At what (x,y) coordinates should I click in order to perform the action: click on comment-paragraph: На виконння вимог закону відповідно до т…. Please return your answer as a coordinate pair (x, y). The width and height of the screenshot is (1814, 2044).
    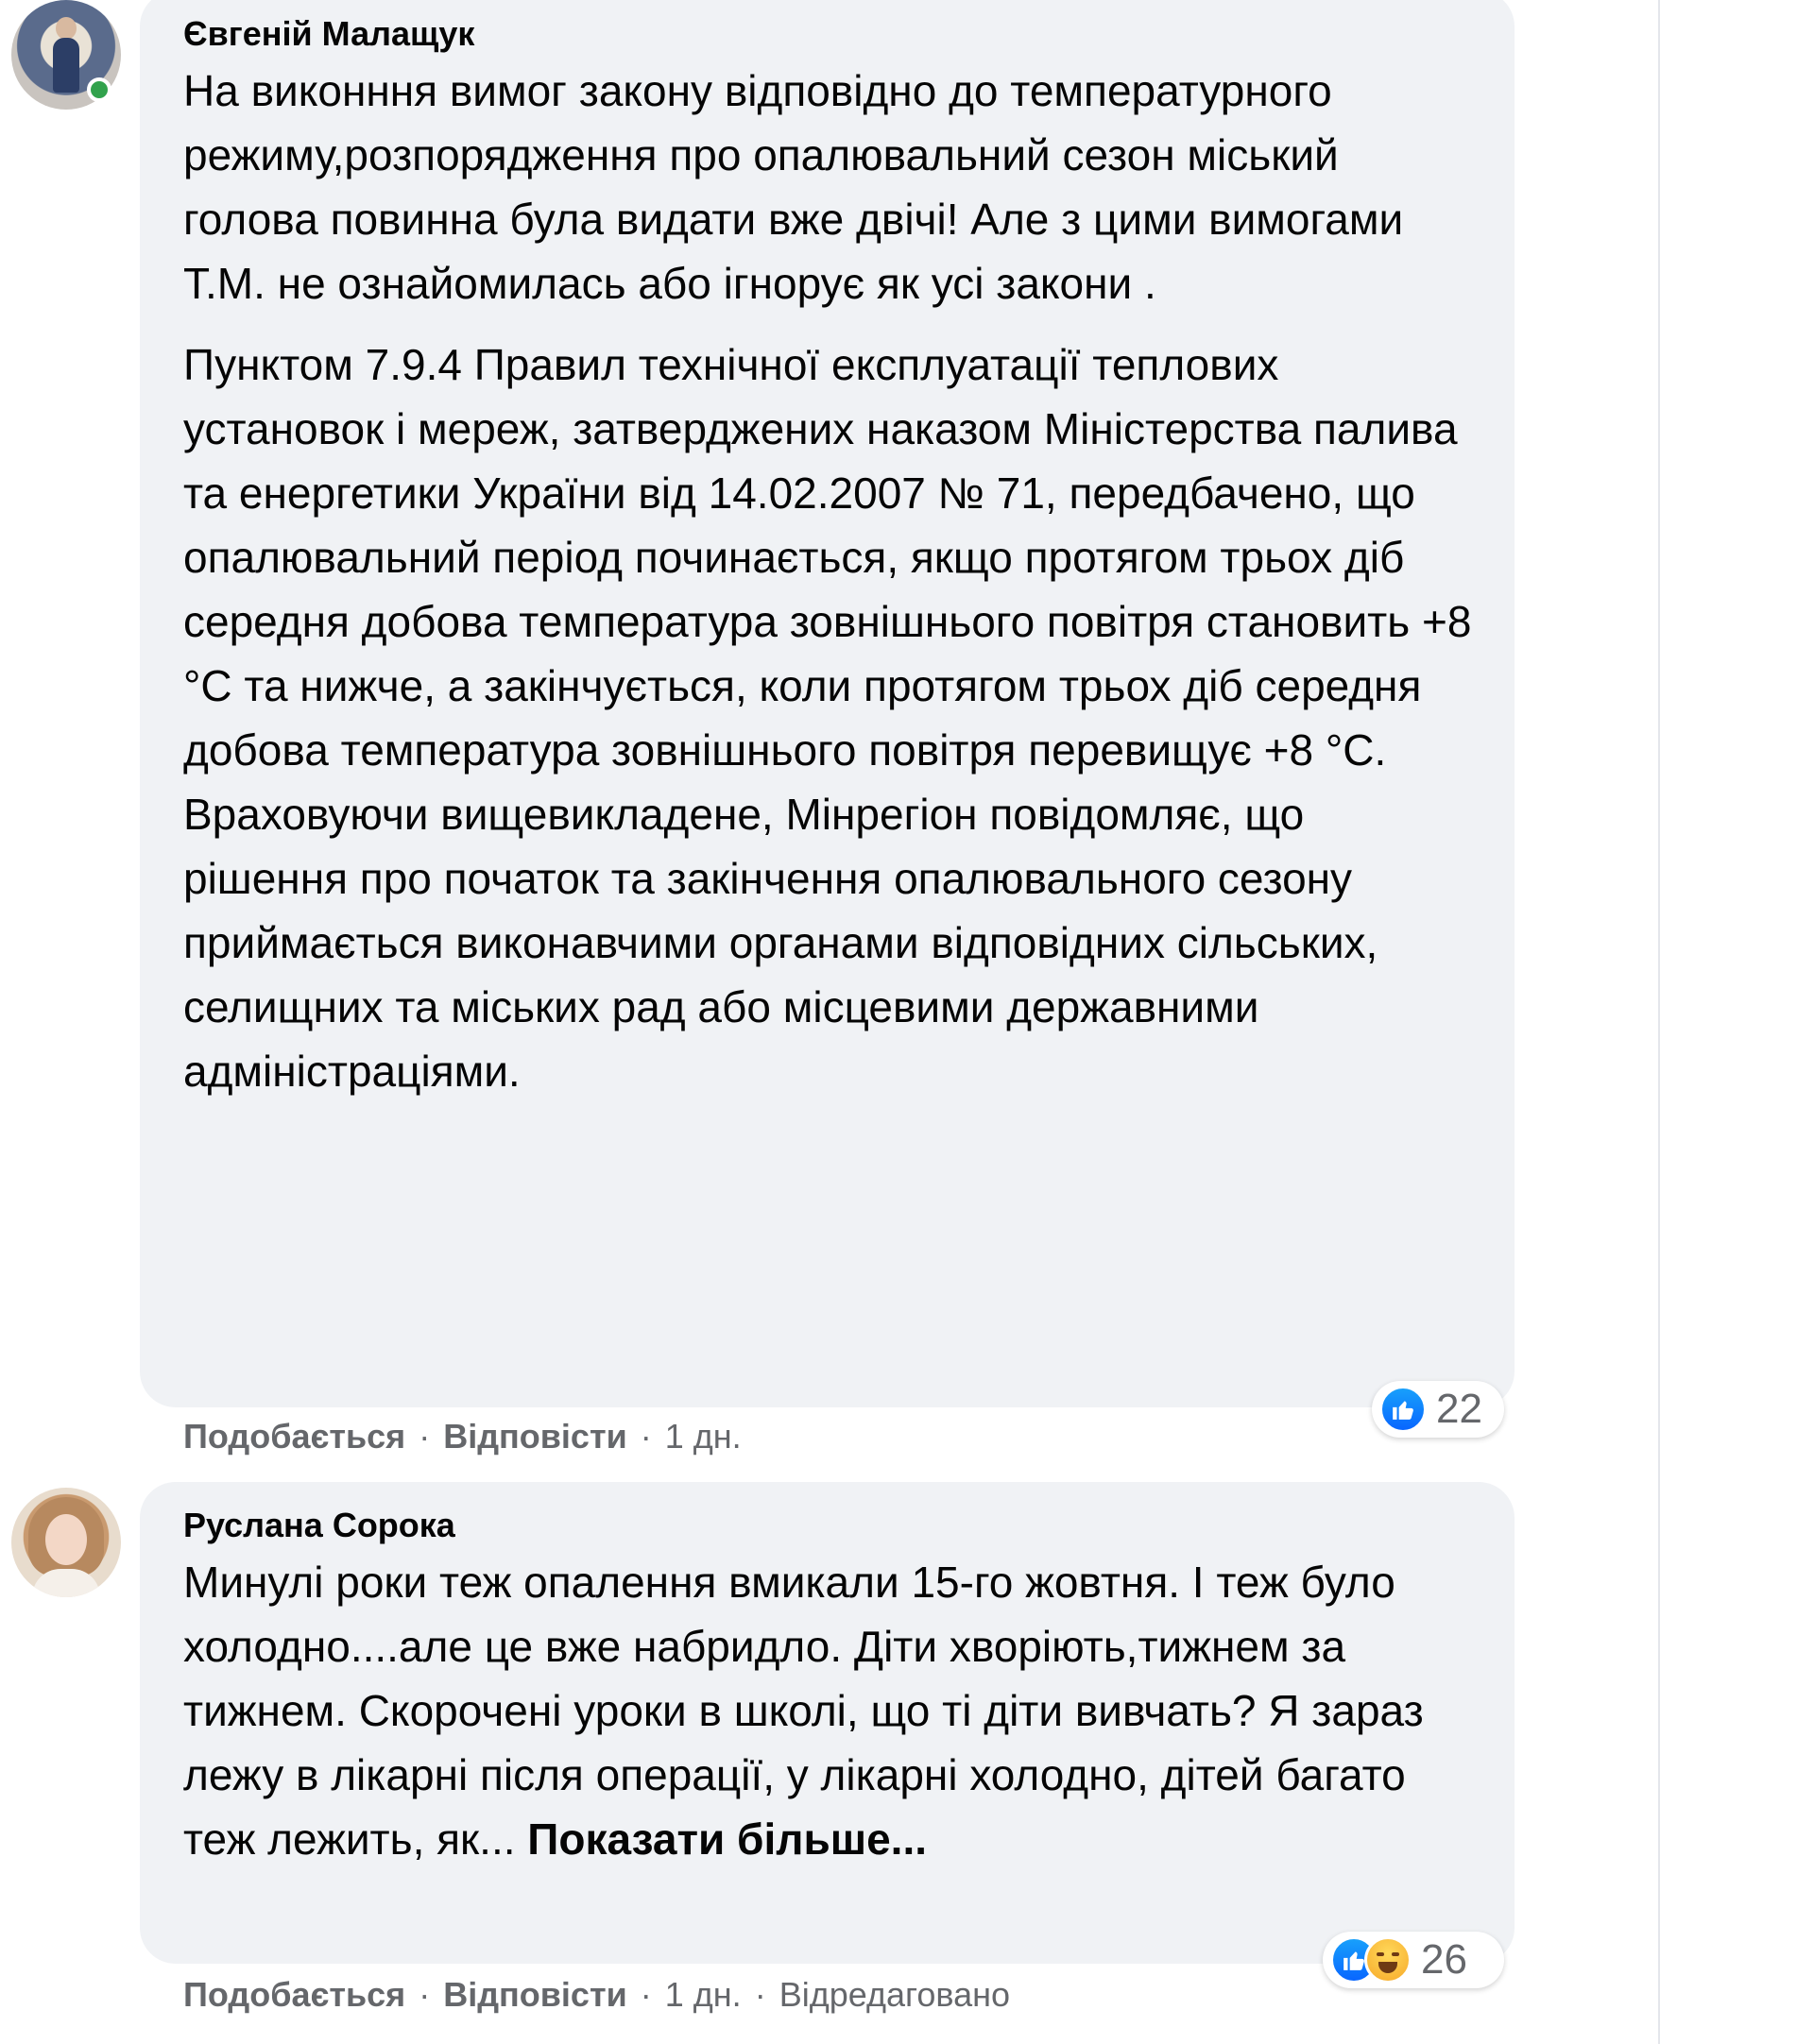
    Looking at the image, I should click on (794, 187).